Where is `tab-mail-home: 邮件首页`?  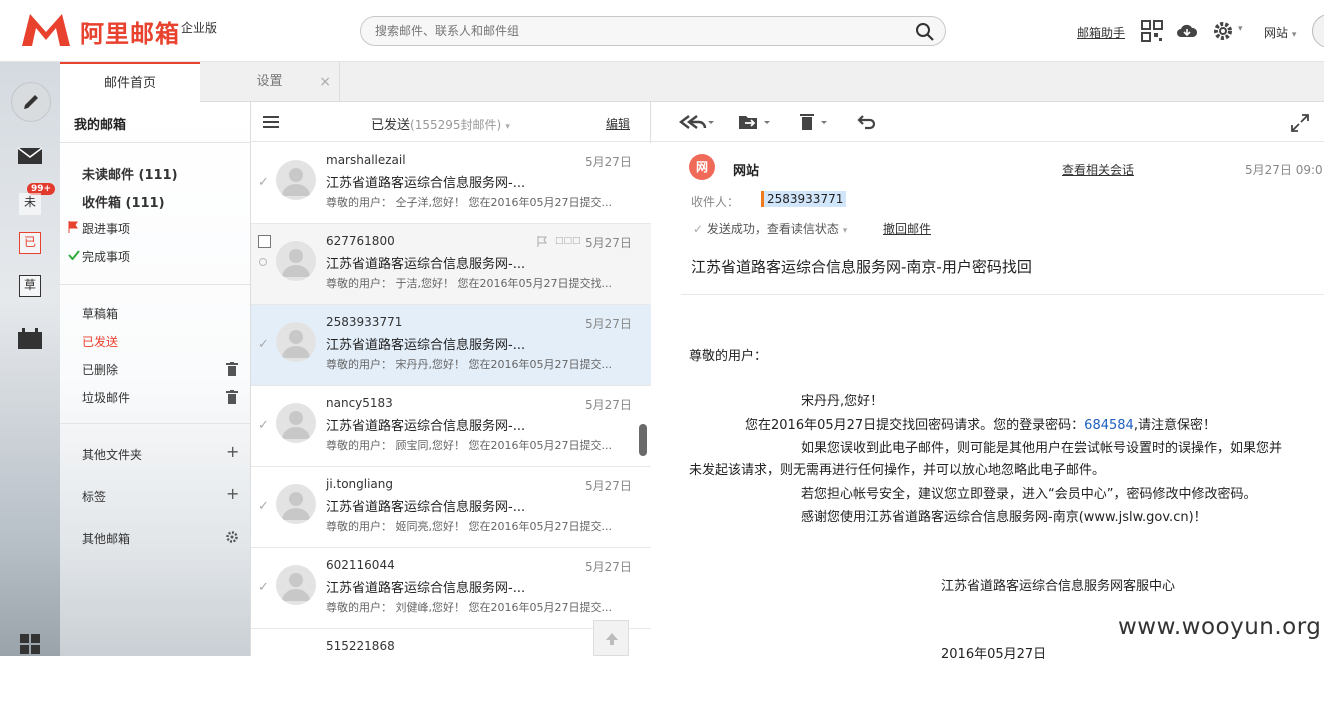
tab-mail-home: 邮件首页 is located at coordinates (130, 82).